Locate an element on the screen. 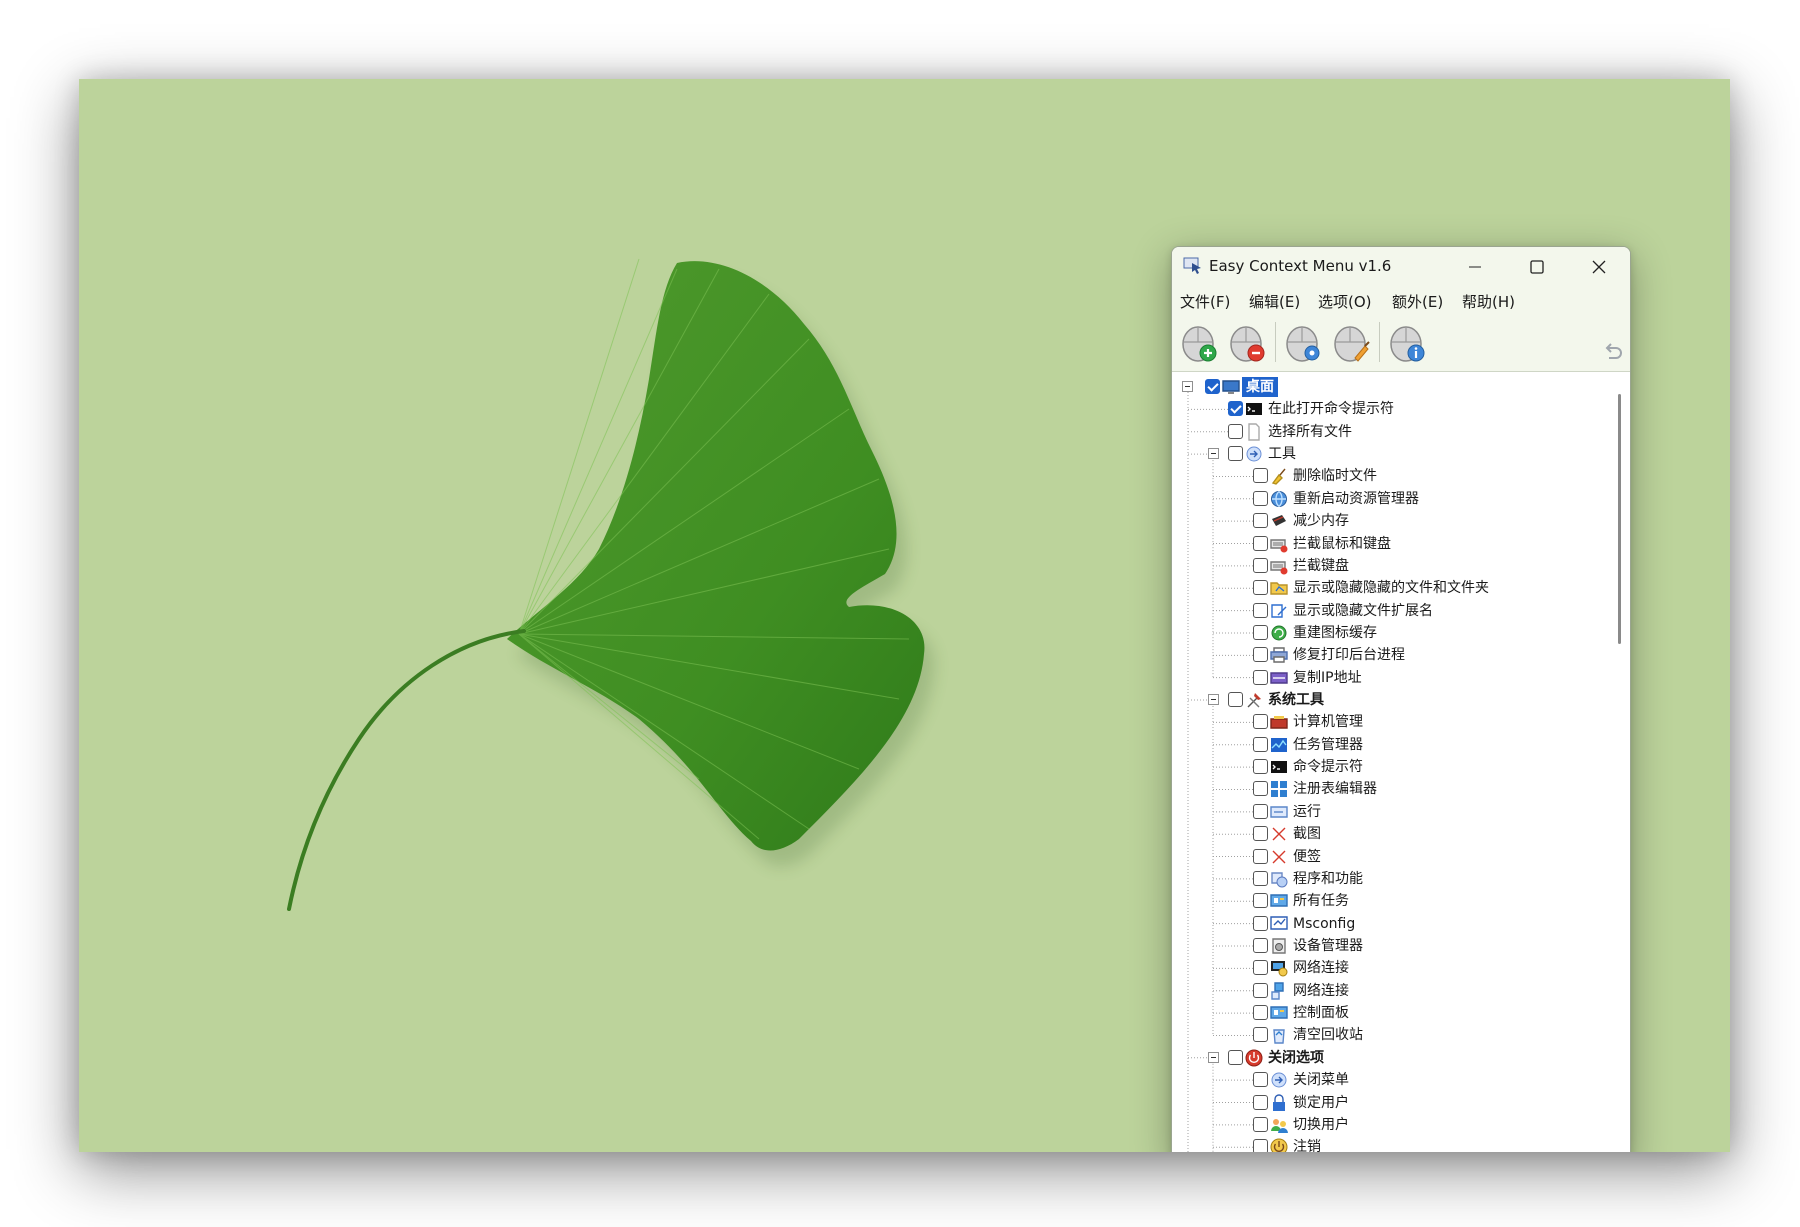 This screenshot has height=1227, width=1800. menu-extras: 额外(E) is located at coordinates (1417, 301).